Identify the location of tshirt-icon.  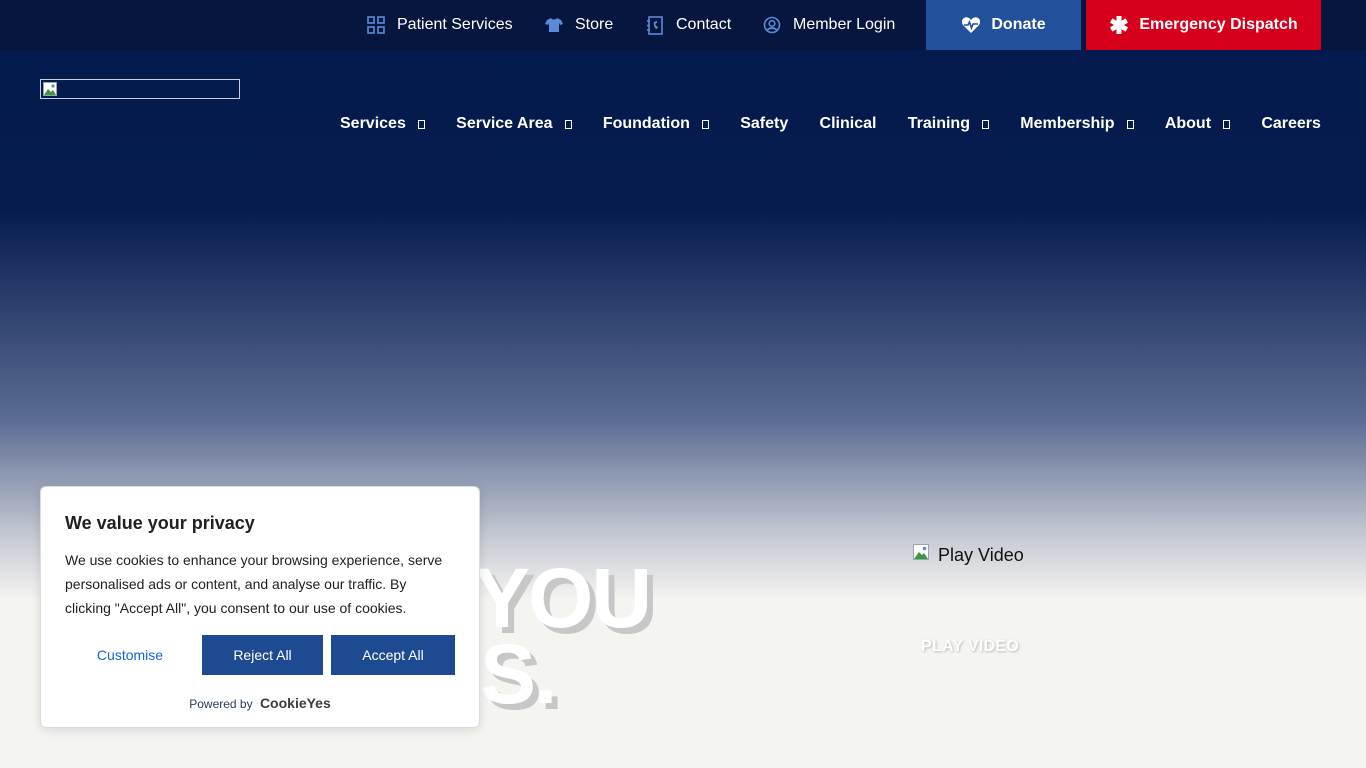
(554, 25).